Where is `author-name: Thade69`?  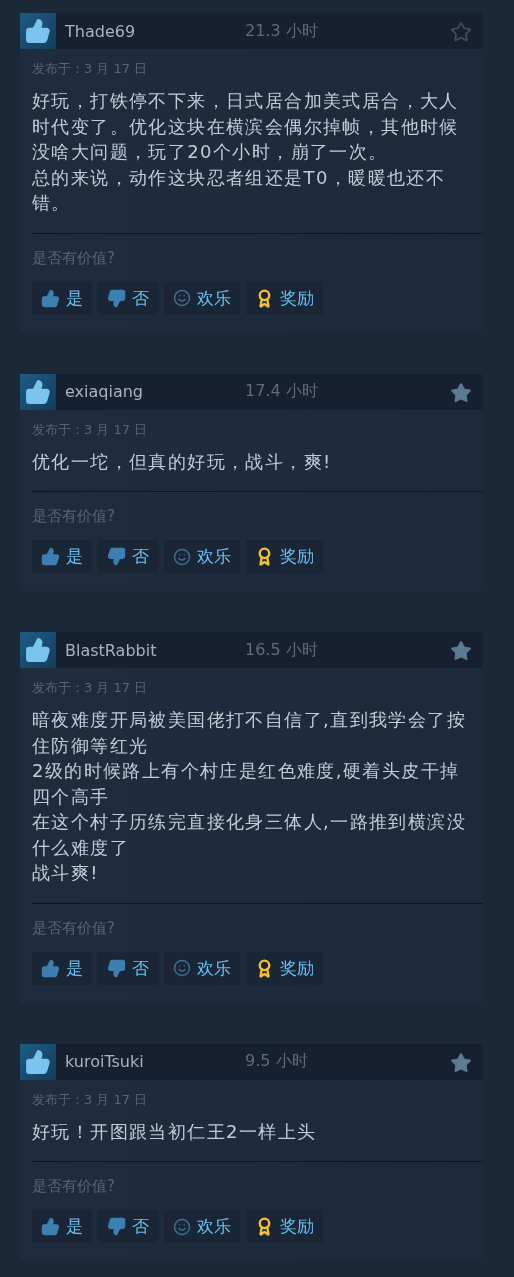 author-name: Thade69 is located at coordinates (155, 31).